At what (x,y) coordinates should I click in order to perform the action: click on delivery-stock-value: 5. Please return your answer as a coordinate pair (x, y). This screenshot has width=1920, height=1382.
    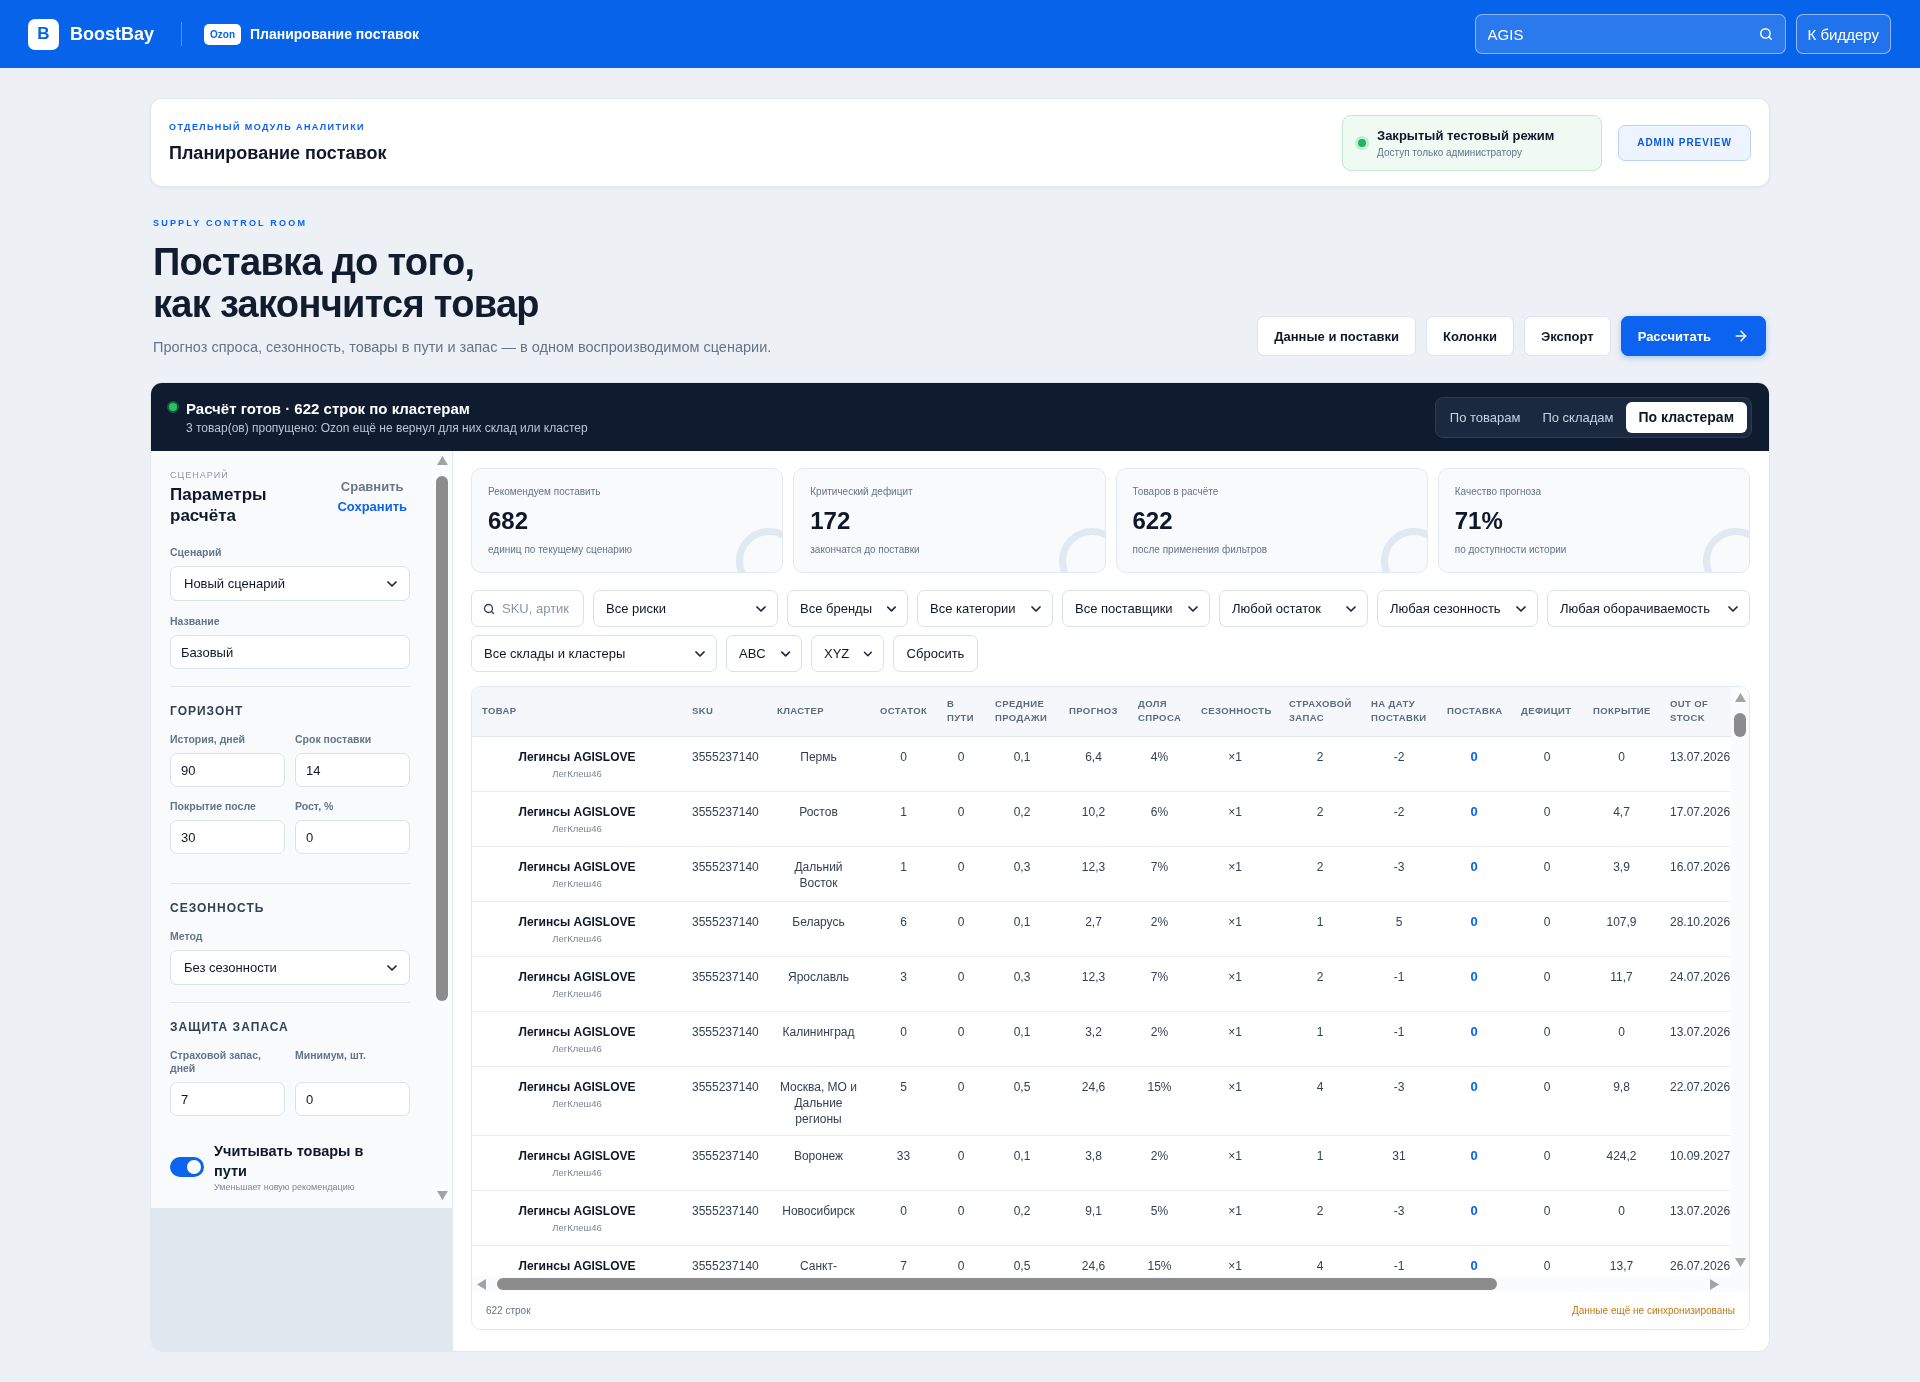
    Looking at the image, I should click on (1399, 921).